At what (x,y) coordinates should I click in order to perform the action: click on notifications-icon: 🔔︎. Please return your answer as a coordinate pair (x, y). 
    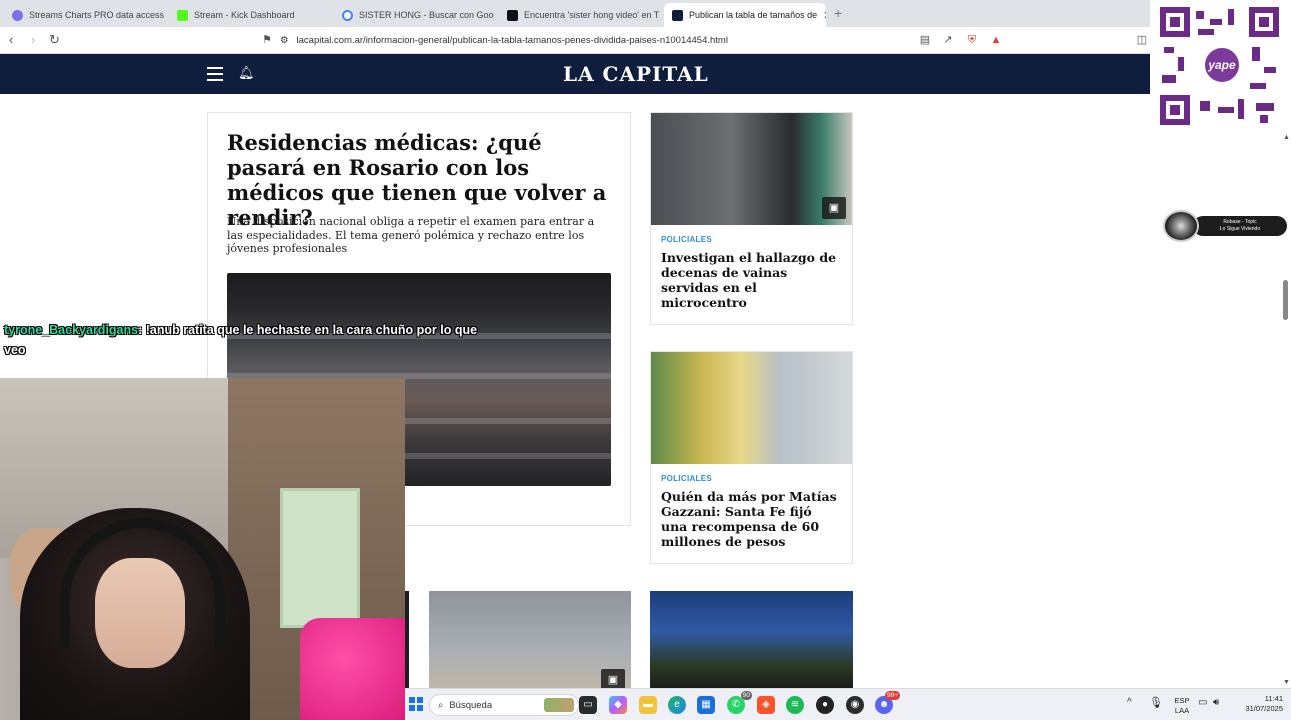
    Looking at the image, I should click on (246, 73).